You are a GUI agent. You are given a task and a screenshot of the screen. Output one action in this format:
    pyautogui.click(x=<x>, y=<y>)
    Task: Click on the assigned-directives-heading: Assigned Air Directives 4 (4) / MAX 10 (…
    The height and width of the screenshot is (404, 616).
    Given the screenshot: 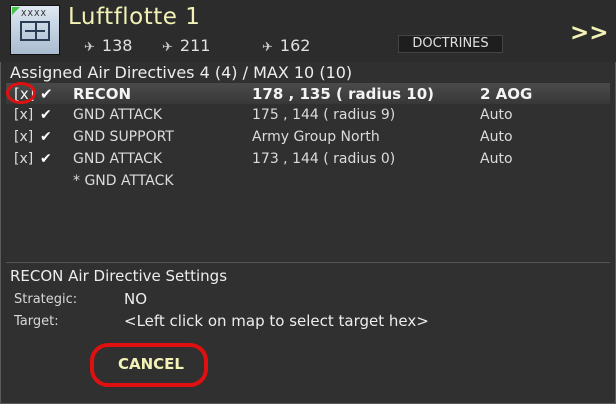 What is the action you would take?
    pyautogui.click(x=181, y=72)
    